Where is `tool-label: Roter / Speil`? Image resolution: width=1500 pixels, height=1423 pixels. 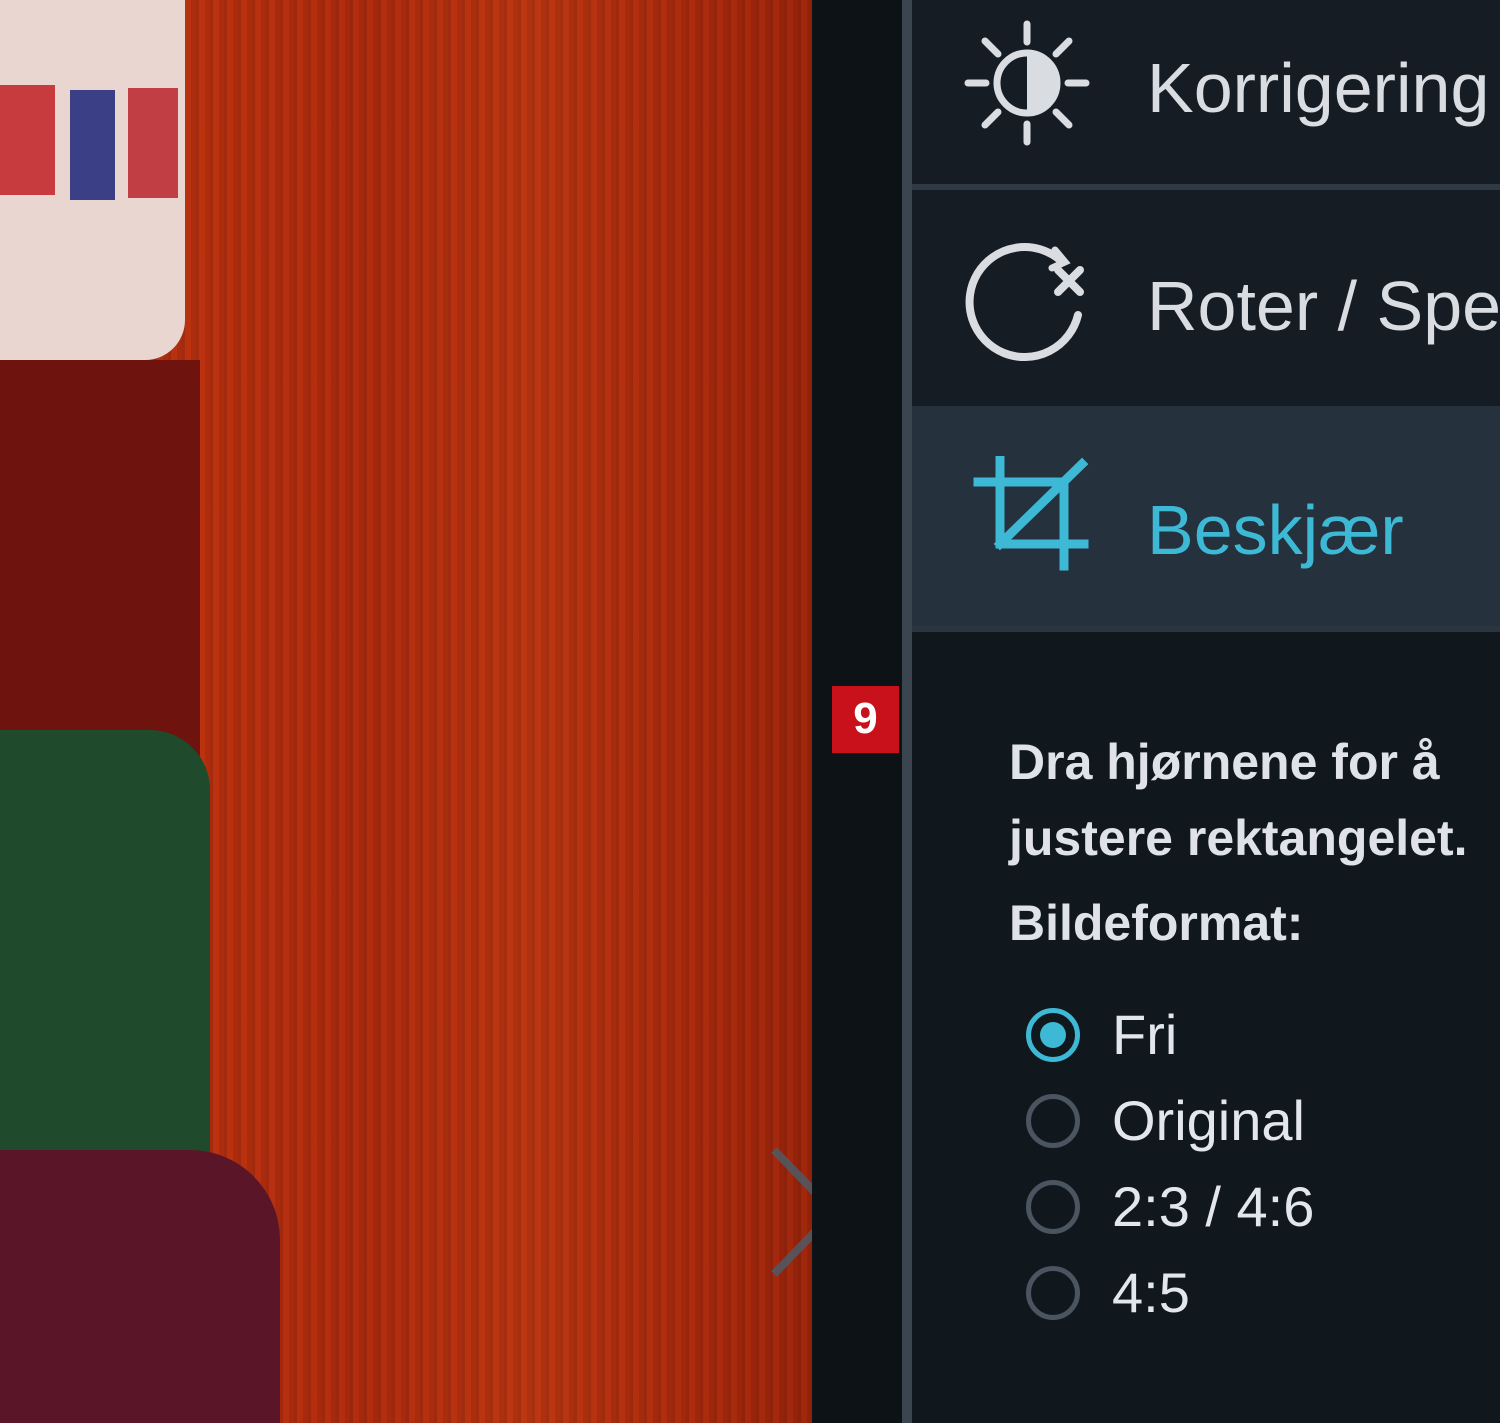 tool-label: Roter / Speil is located at coordinates (1323, 306).